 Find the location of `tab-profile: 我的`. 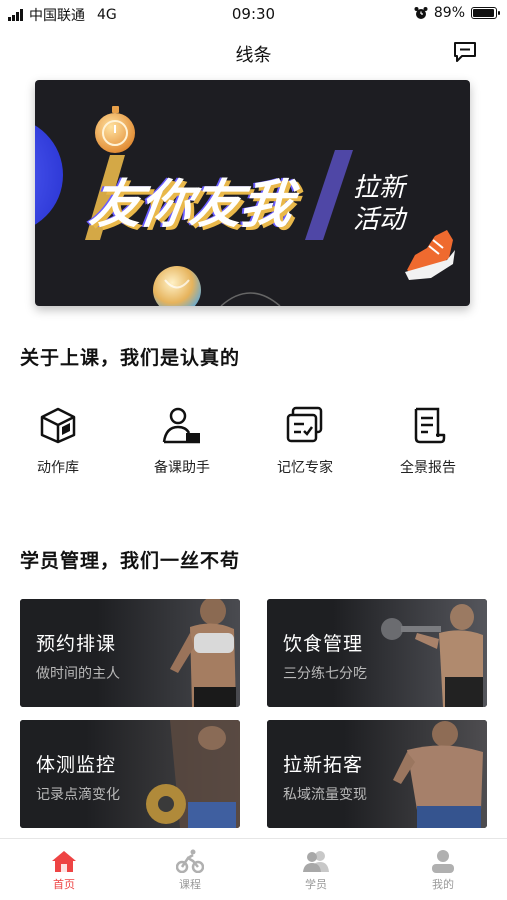

tab-profile: 我的 is located at coordinates (443, 870).